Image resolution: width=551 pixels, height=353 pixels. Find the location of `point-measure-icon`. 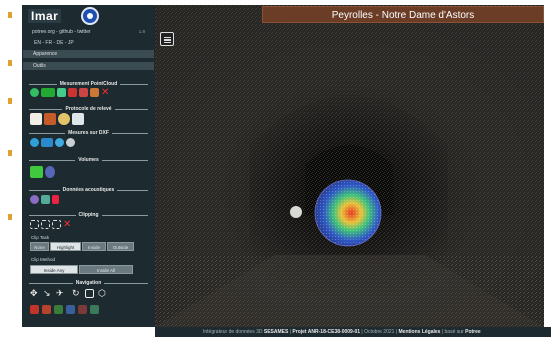

point-measure-icon is located at coordinates (34, 92).